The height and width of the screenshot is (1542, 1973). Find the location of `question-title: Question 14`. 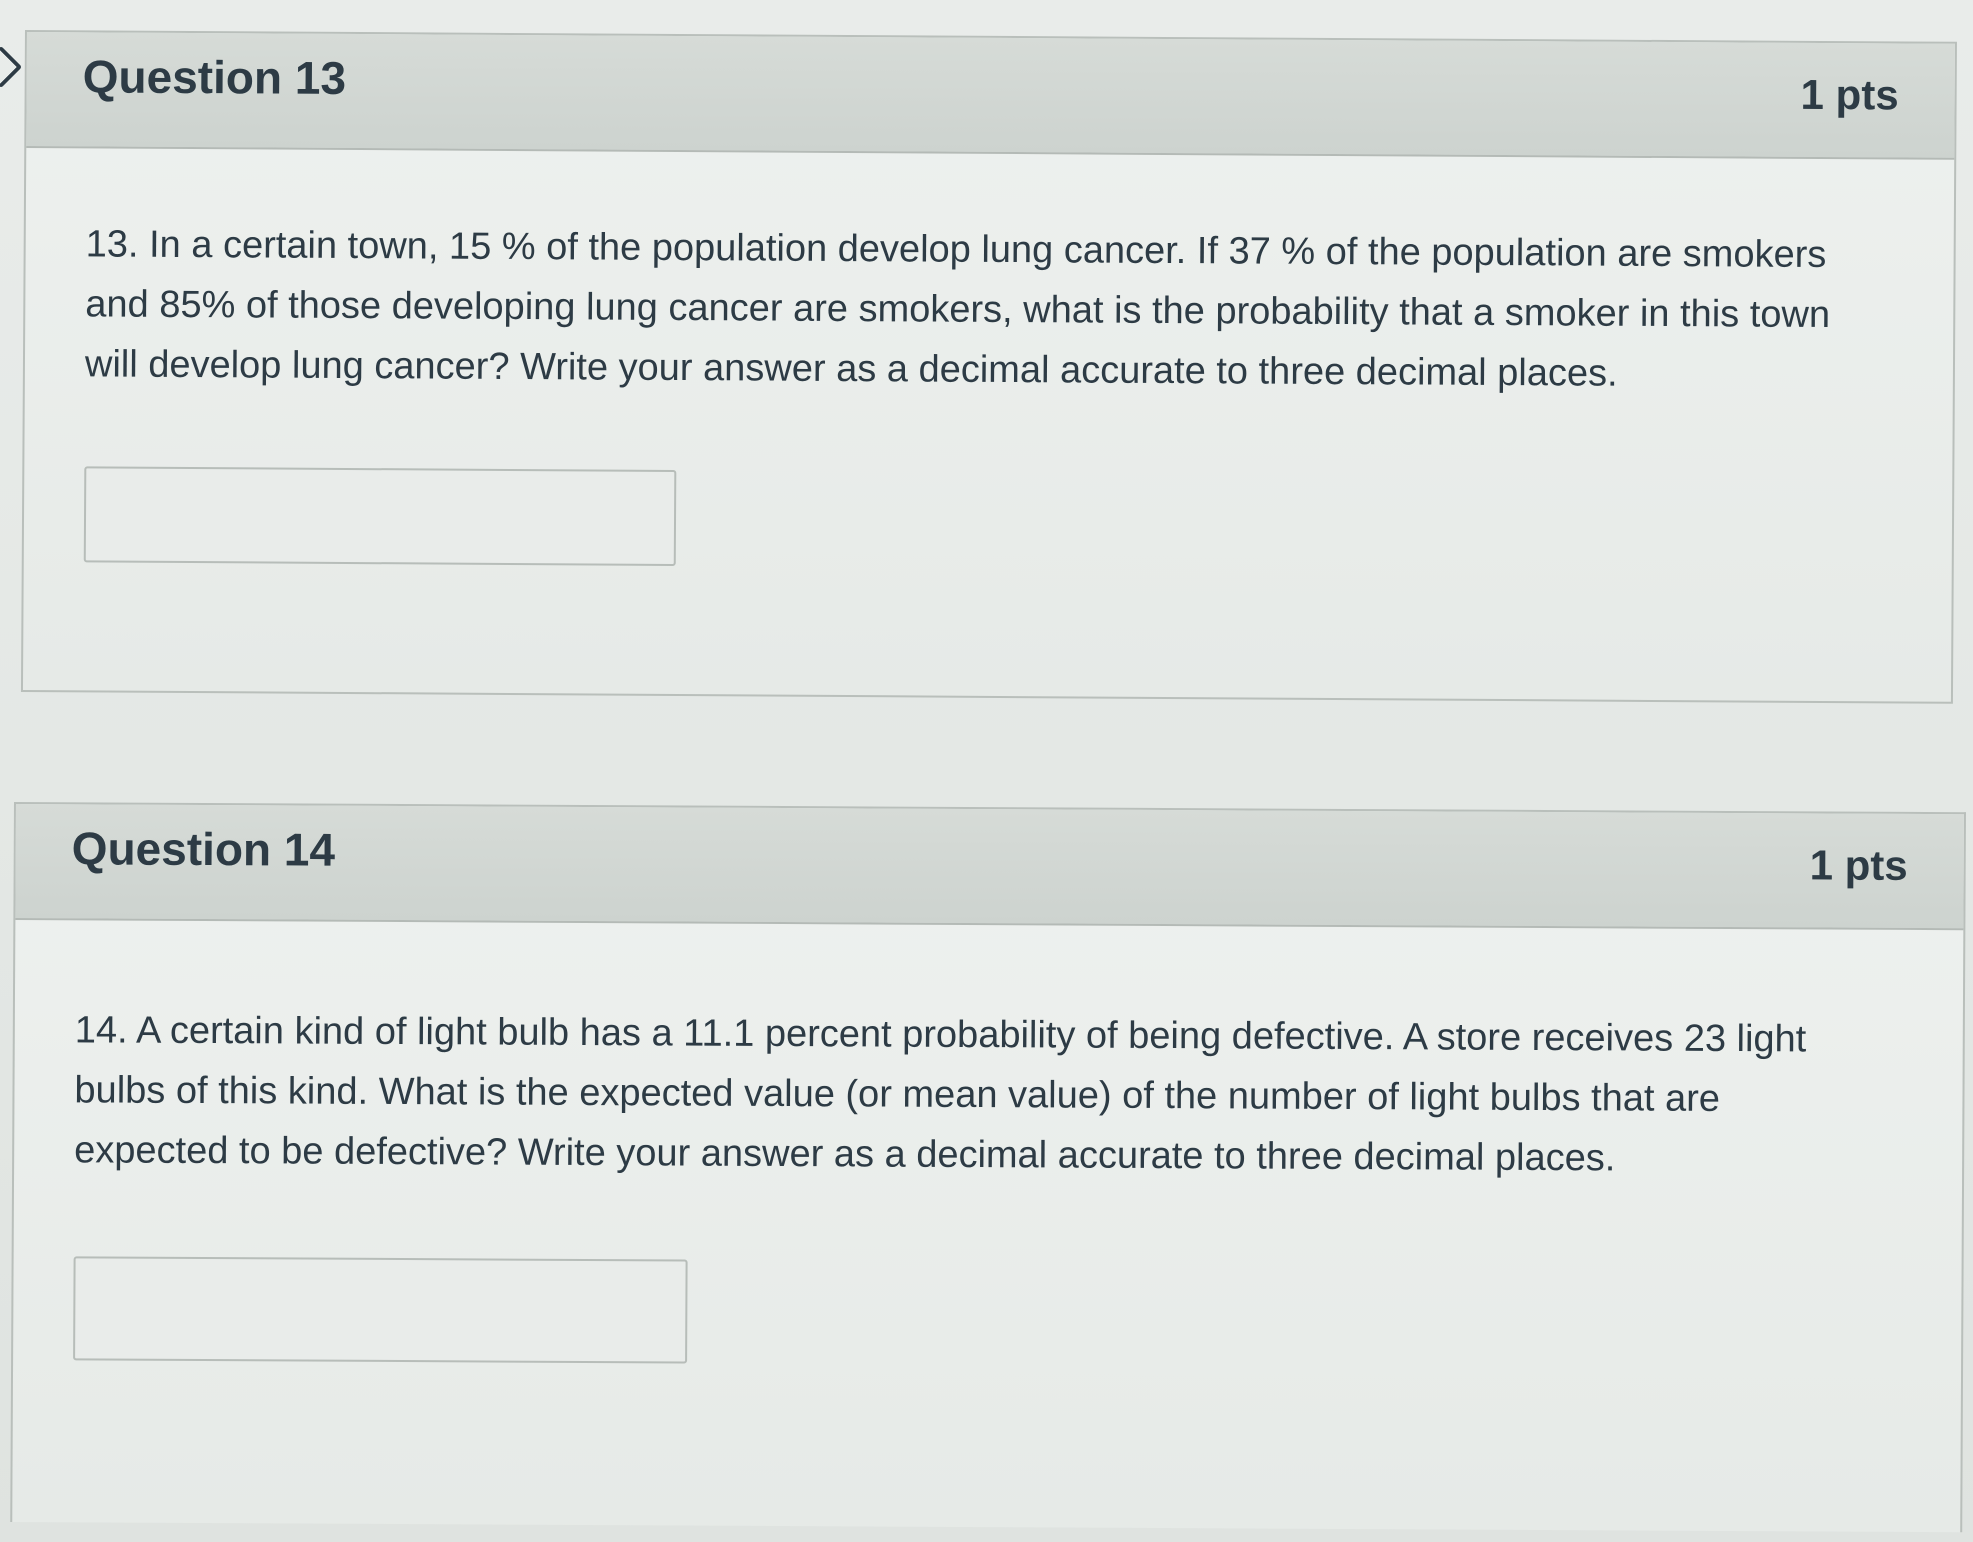

question-title: Question 14 is located at coordinates (203, 849).